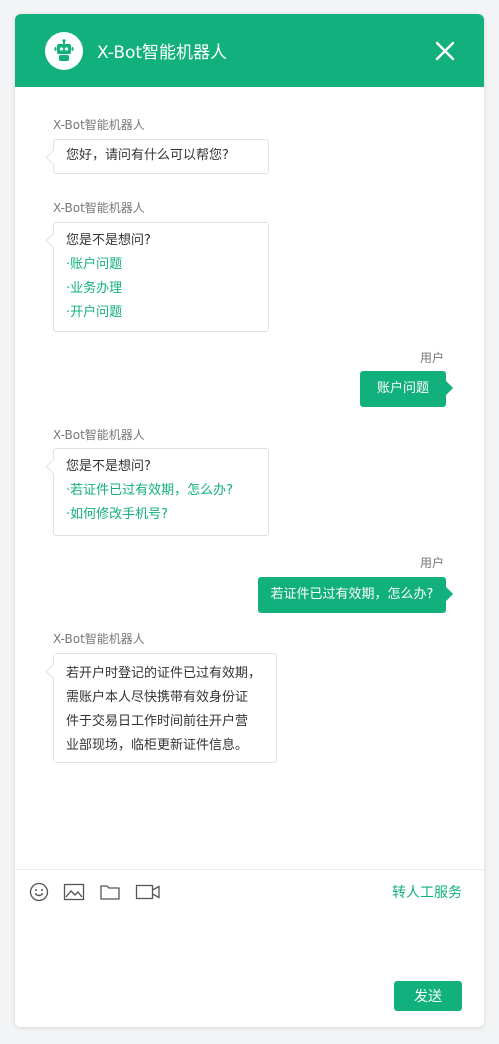  What do you see at coordinates (161, 265) in the screenshot?
I see `suggestion-link: ·账户问题` at bounding box center [161, 265].